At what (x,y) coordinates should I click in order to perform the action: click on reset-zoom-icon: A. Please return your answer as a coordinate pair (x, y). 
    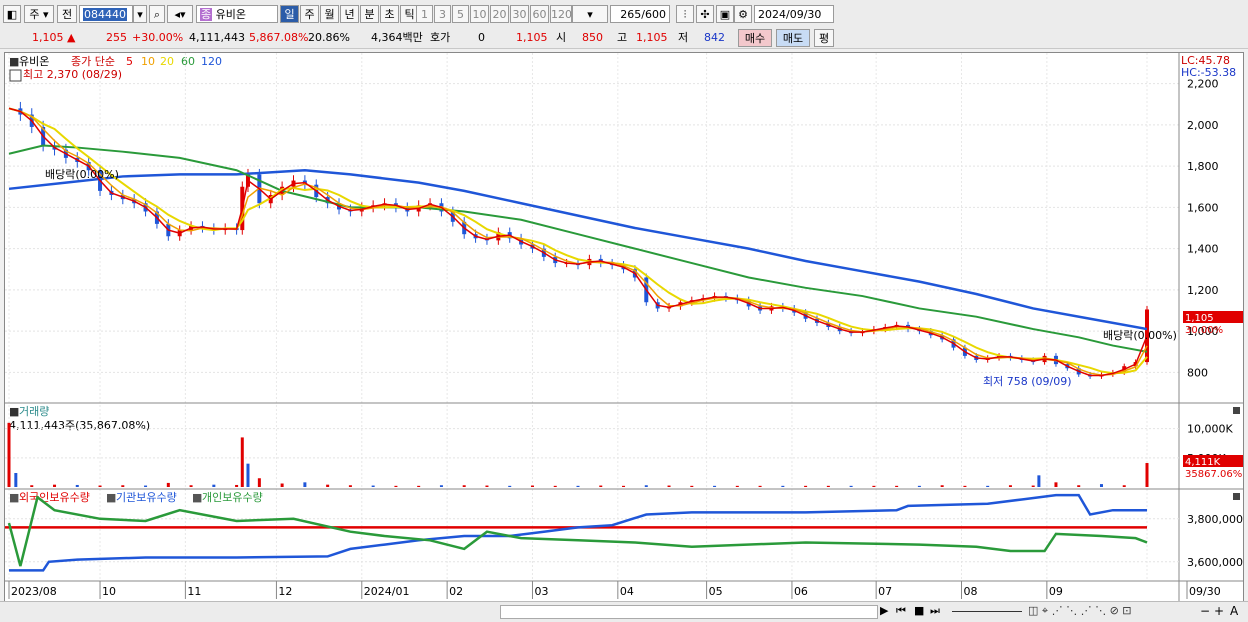
    Looking at the image, I should click on (1234, 611).